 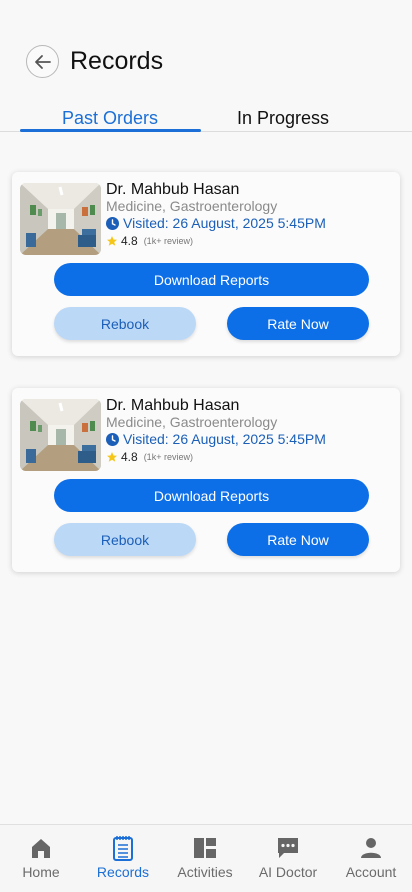 I want to click on back-button, so click(x=42, y=61).